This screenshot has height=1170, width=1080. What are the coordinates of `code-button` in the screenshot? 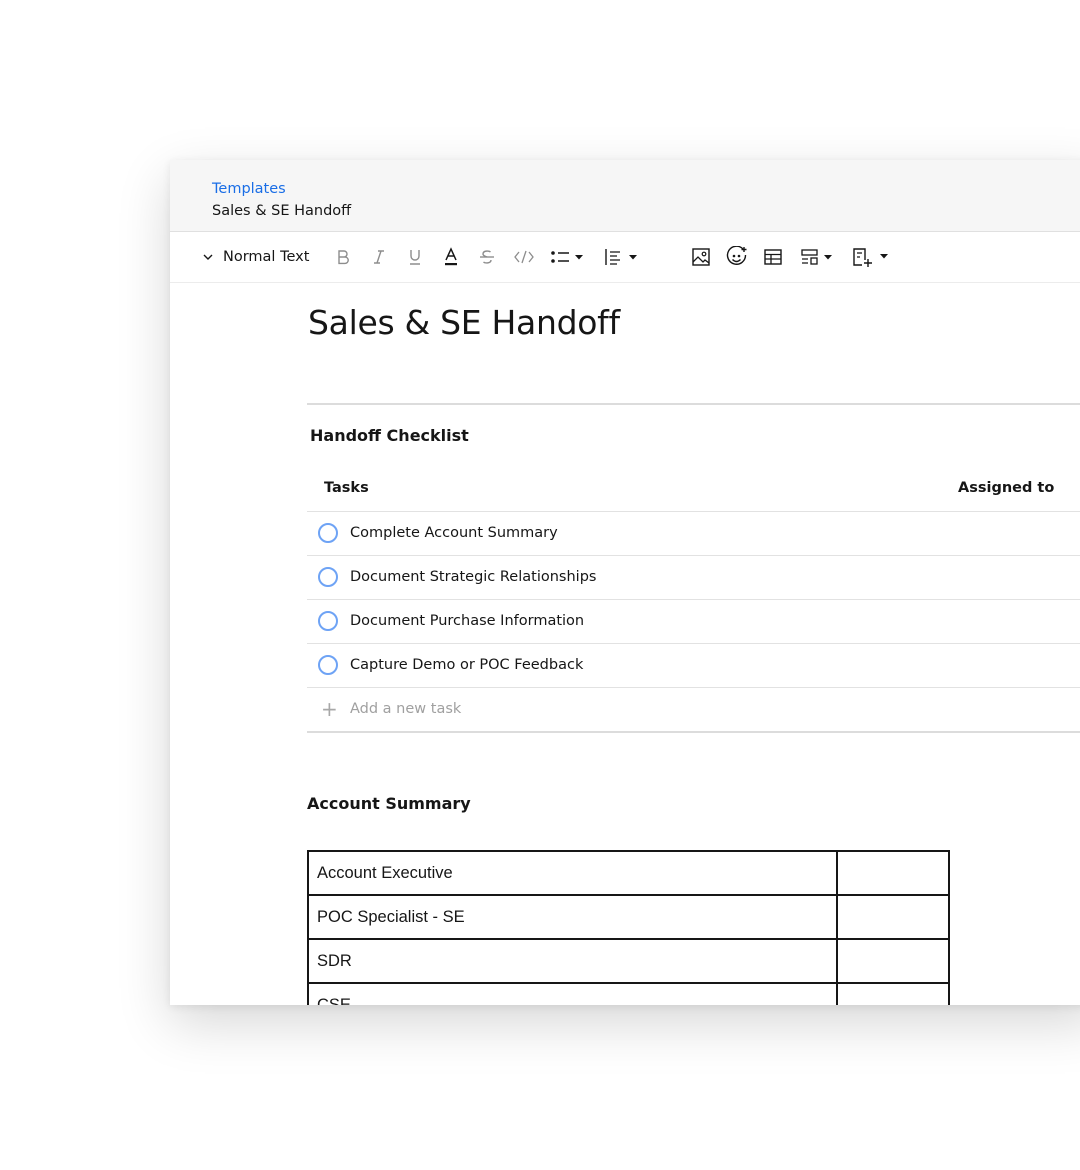 It's located at (524, 257).